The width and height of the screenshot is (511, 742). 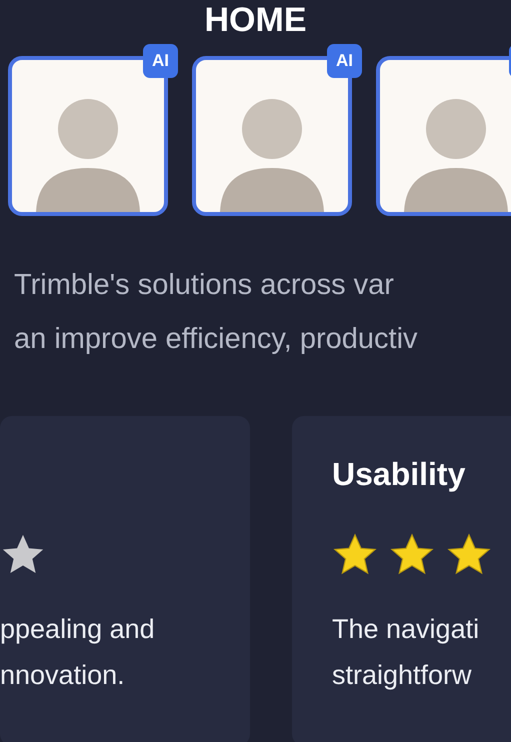 What do you see at coordinates (406, 629) in the screenshot?
I see `card-text: The navigati` at bounding box center [406, 629].